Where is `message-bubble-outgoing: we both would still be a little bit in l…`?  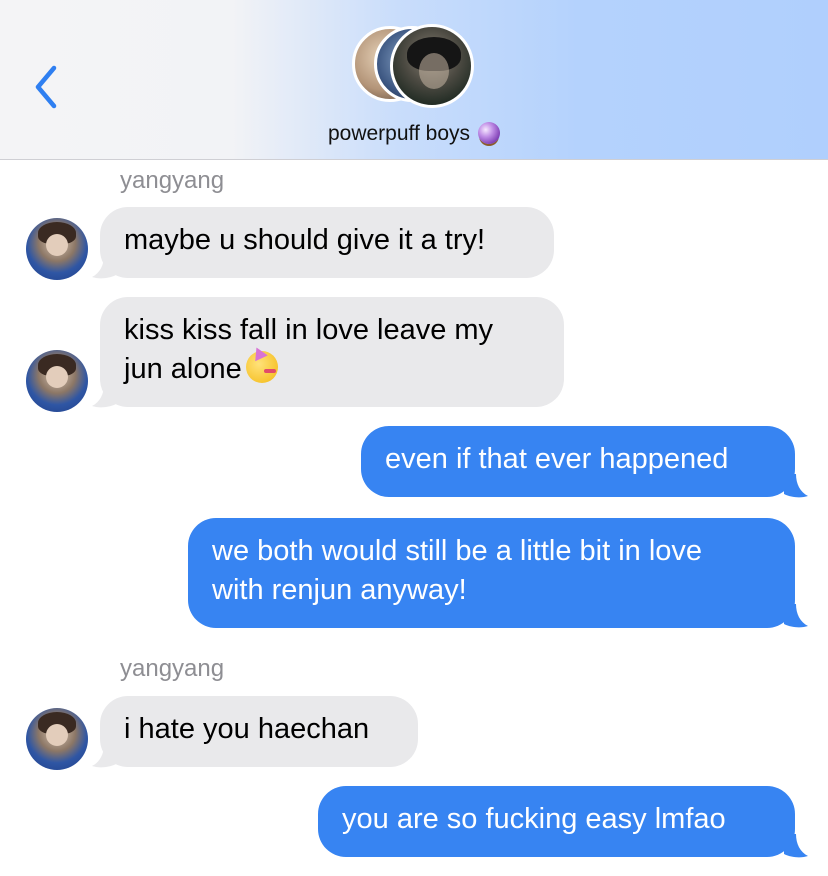 message-bubble-outgoing: we both would still be a little bit in l… is located at coordinates (491, 573).